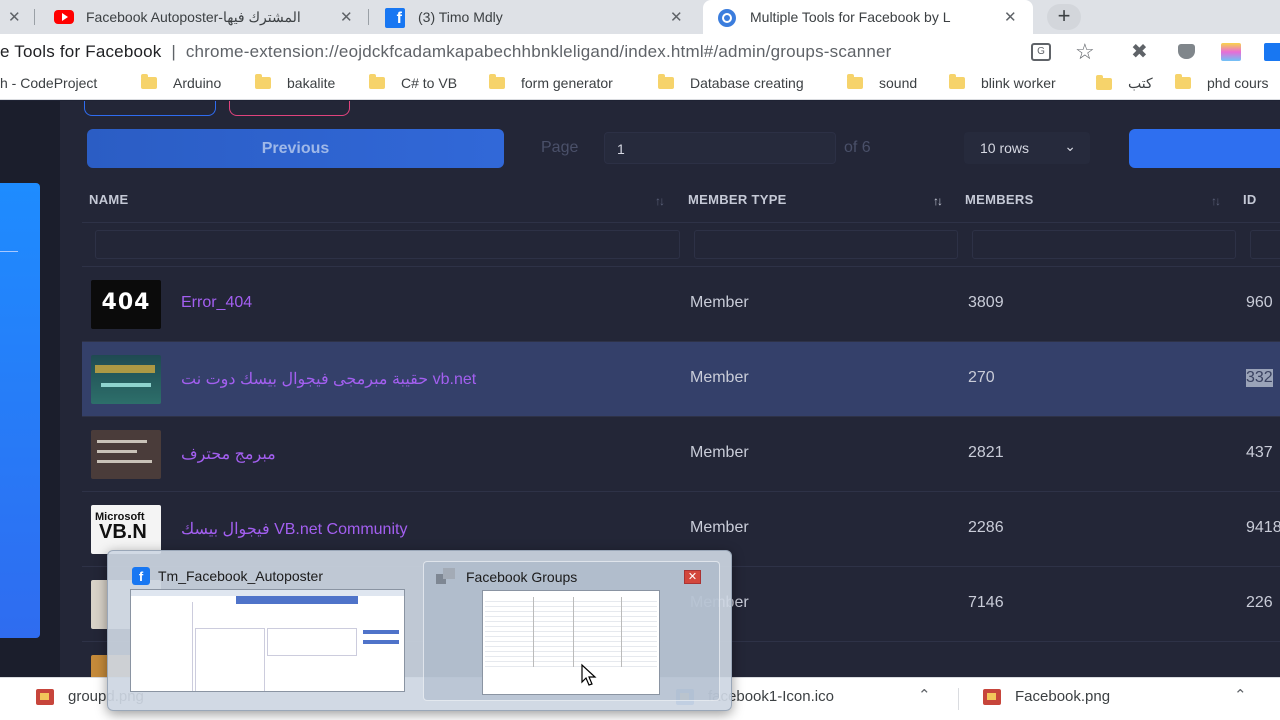 Image resolution: width=1280 pixels, height=720 pixels. I want to click on group-id: 437, so click(1259, 452).